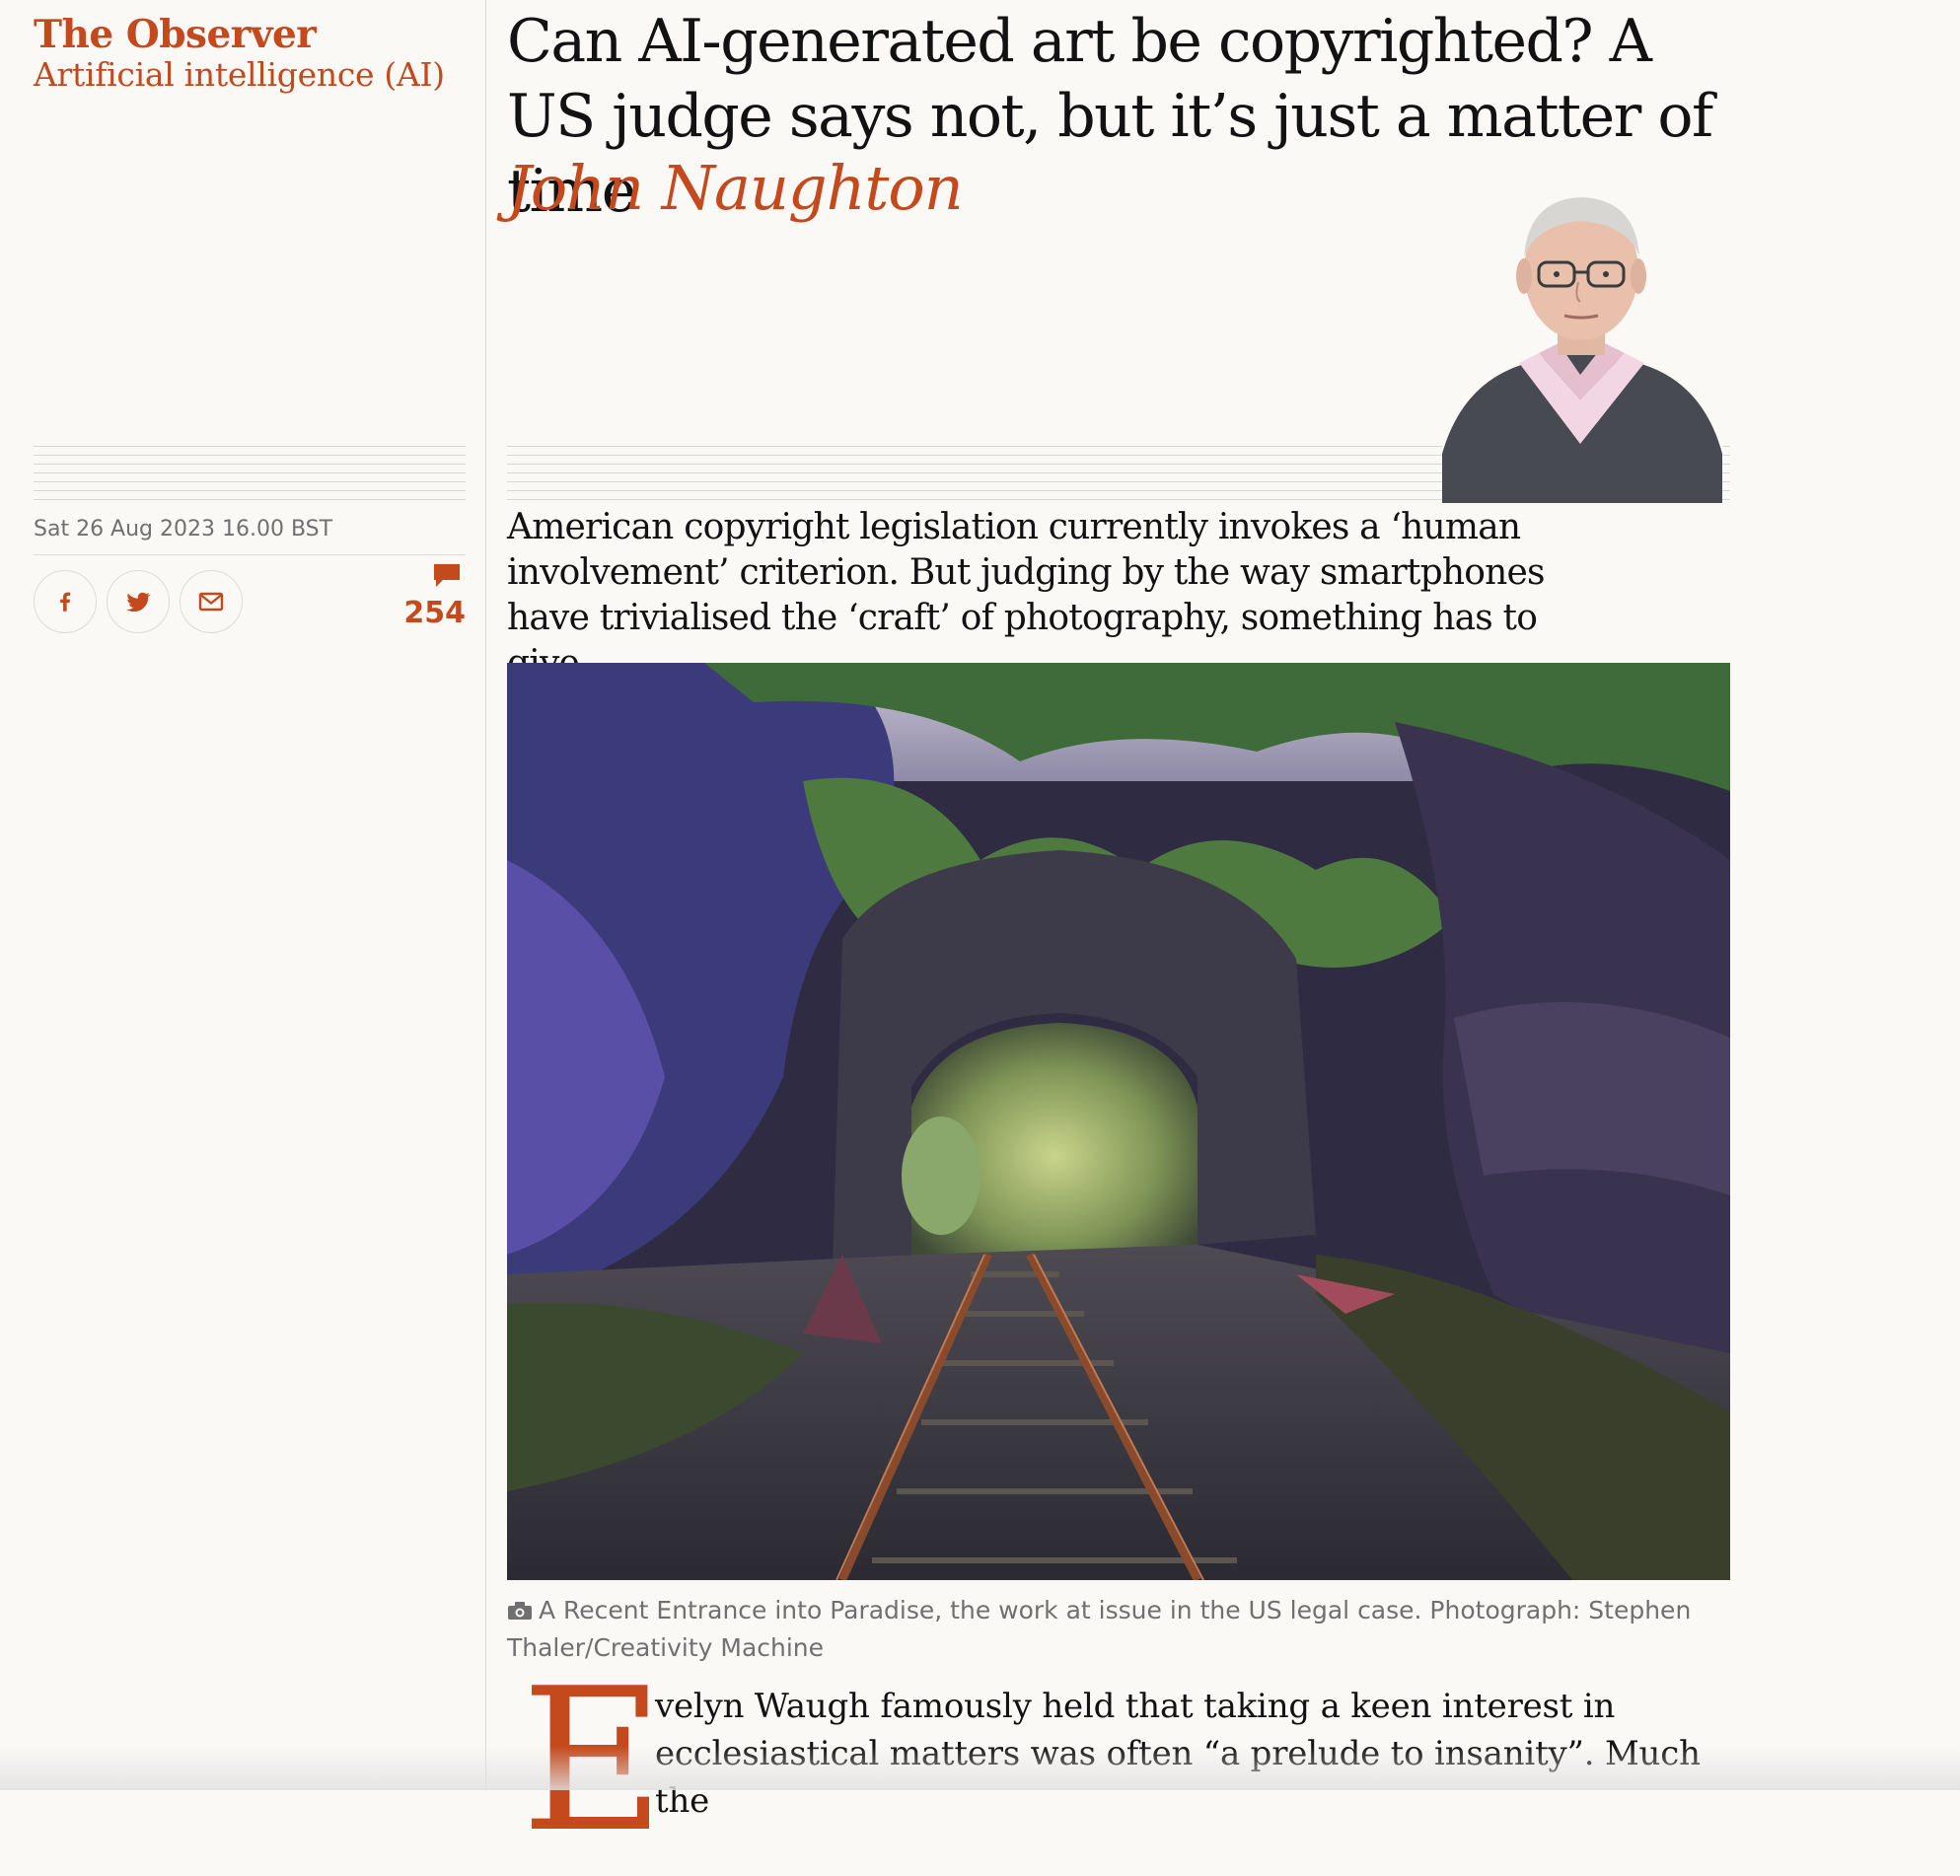 Image resolution: width=1960 pixels, height=1876 pixels. Describe the element at coordinates (250, 475) in the screenshot. I see `meta-rules` at that location.